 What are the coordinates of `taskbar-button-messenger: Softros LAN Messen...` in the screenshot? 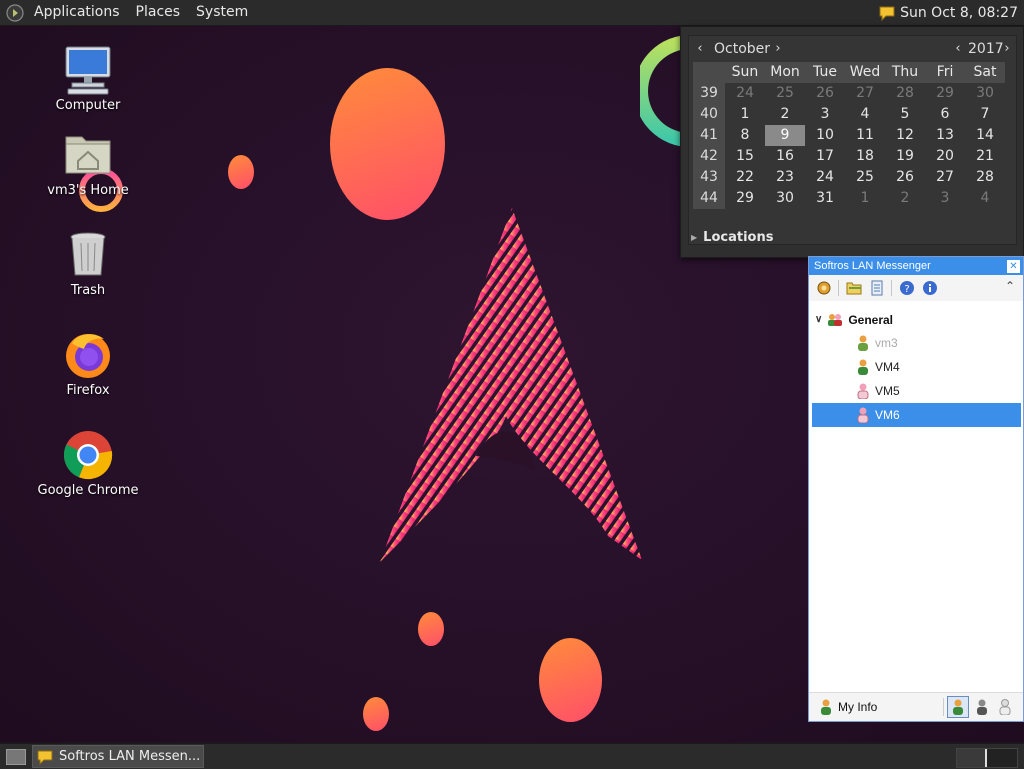 It's located at (118, 756).